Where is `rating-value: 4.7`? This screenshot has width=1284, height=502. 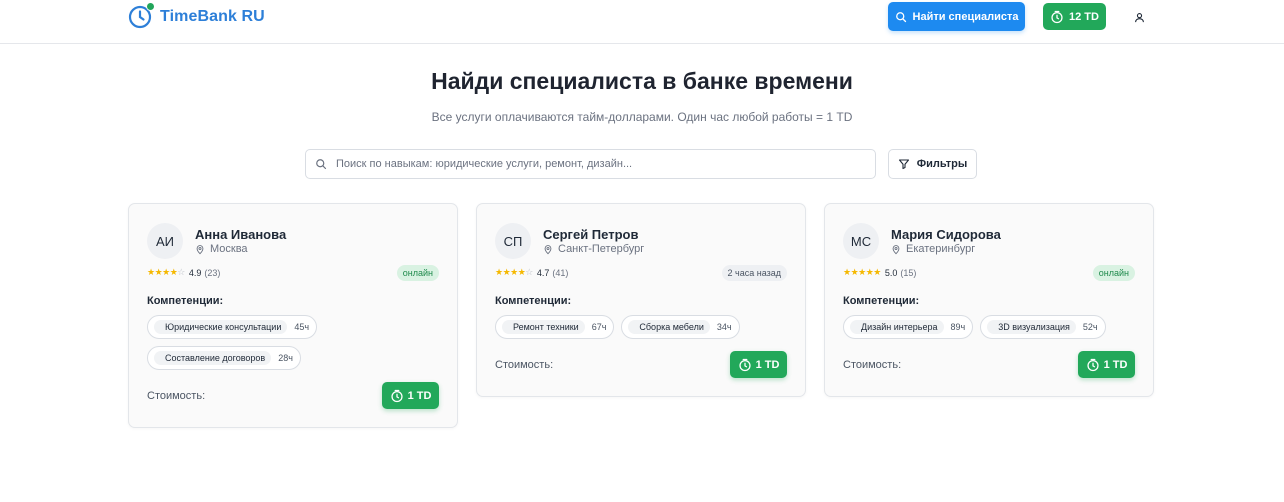
rating-value: 4.7 is located at coordinates (543, 272).